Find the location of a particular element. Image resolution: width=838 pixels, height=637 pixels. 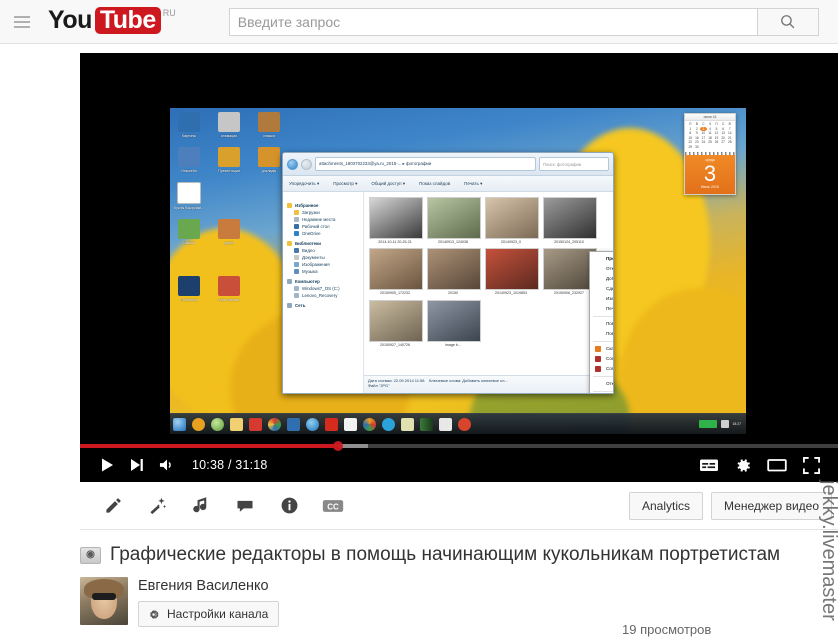

desktop-icon: книжки is located at coordinates (269, 125).